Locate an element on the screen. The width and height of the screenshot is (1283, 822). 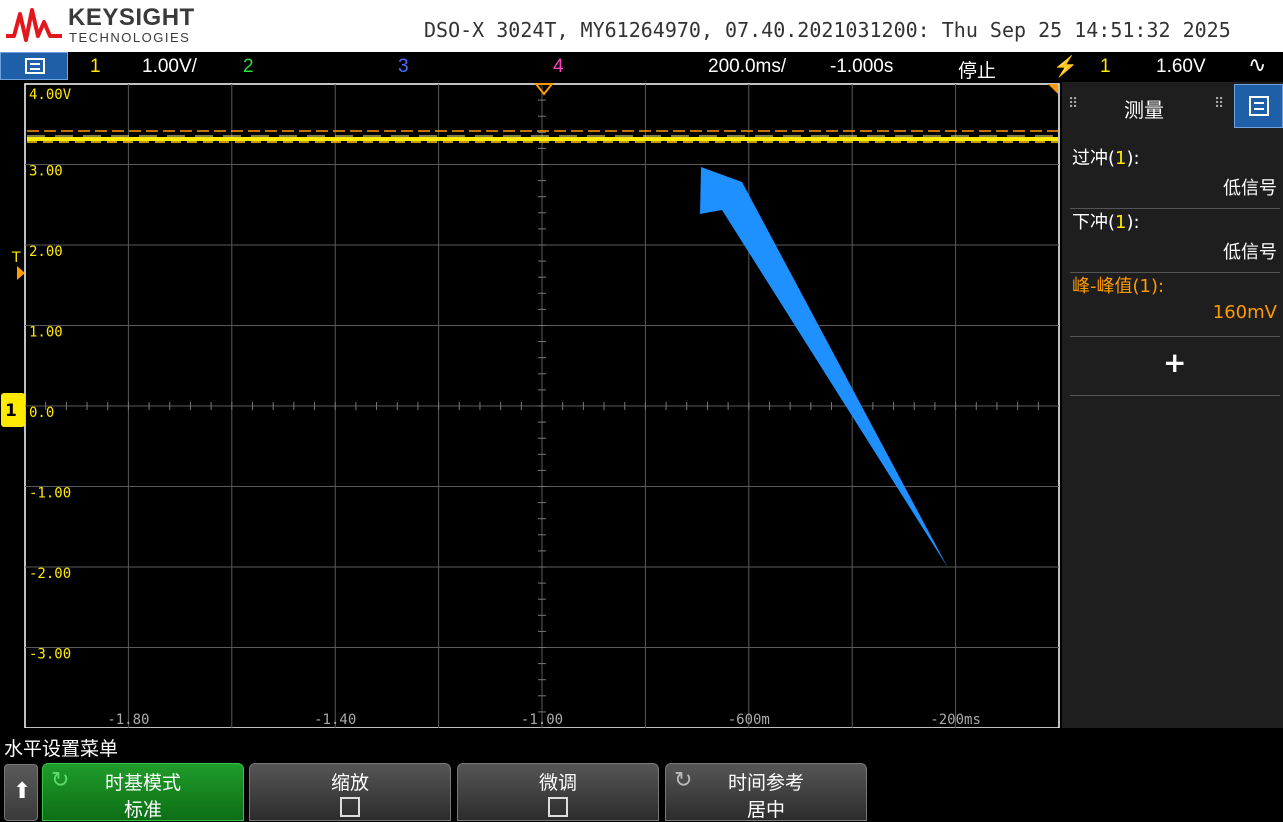
ch3-number: 3 is located at coordinates (403, 67).